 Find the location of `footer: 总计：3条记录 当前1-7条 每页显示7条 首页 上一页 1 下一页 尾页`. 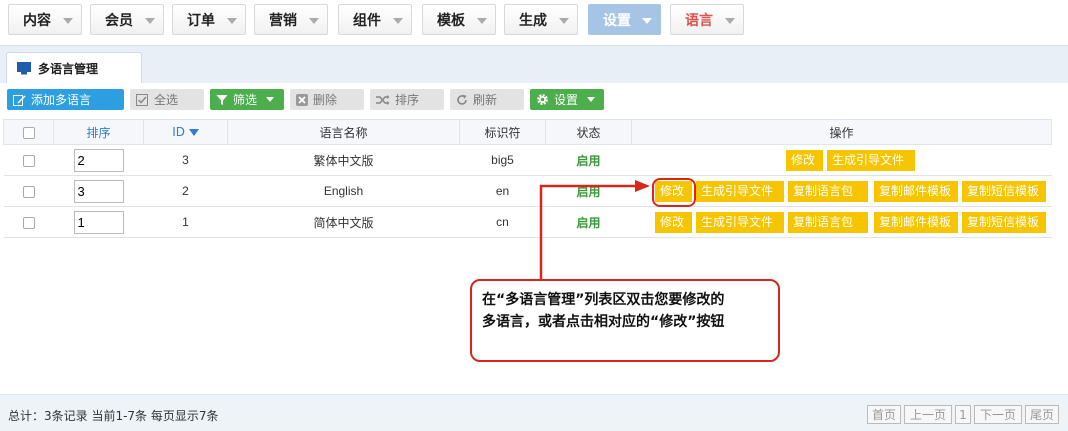

footer: 总计：3条记录 当前1-7条 每页显示7条 首页 上一页 1 下一页 尾页 is located at coordinates (534, 412).